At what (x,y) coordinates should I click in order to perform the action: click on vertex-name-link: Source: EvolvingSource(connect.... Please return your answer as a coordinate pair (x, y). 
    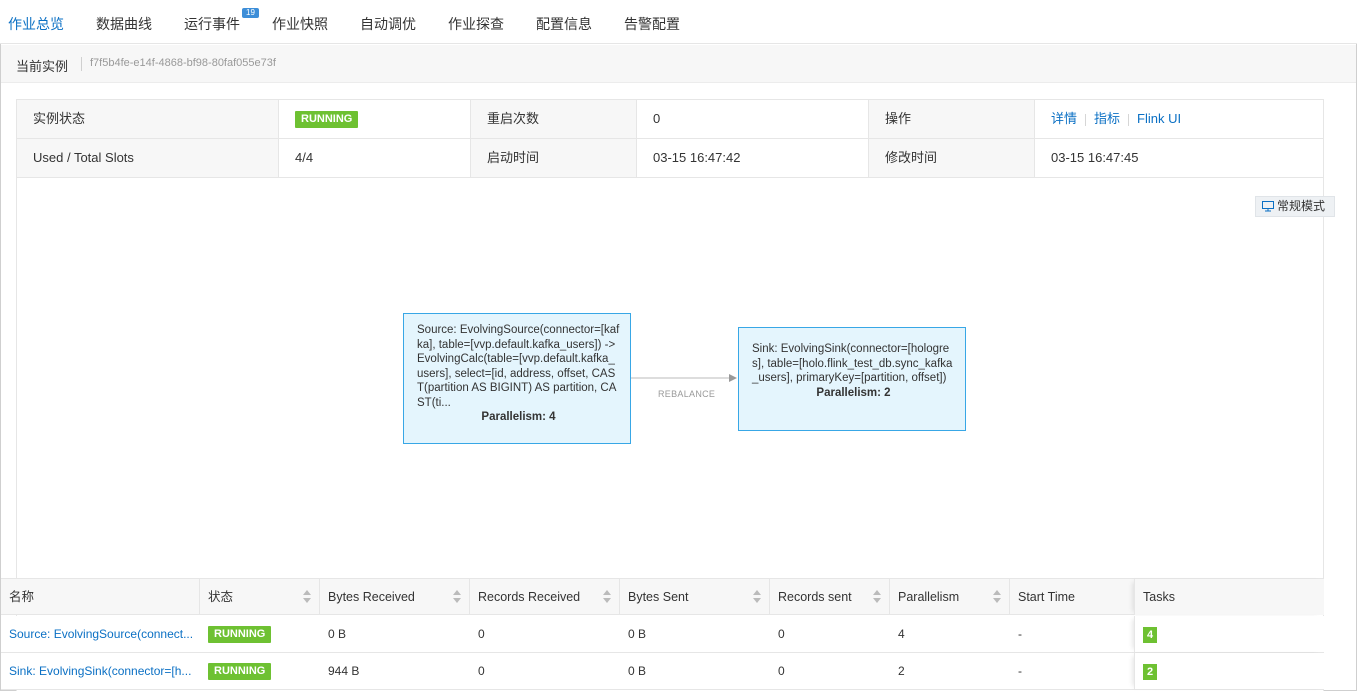
    Looking at the image, I should click on (101, 634).